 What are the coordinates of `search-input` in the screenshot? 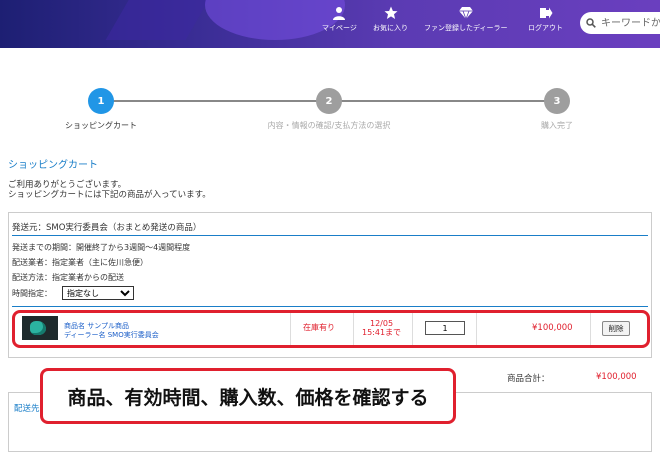 It's located at (629, 23).